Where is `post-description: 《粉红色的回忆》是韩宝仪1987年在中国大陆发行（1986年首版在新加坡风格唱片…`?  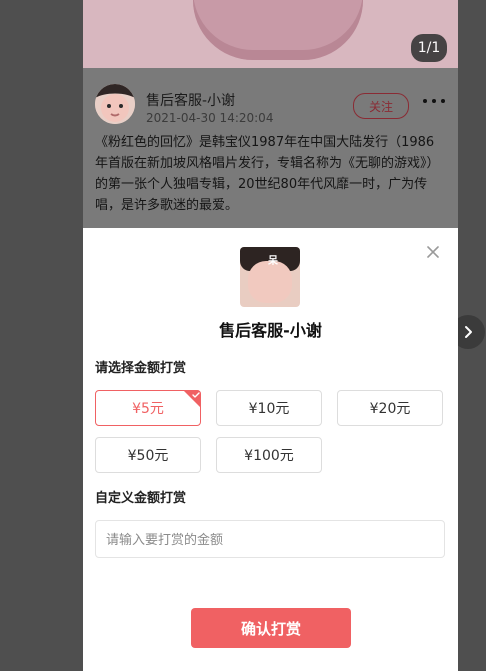
post-description: 《粉红色的回忆》是韩宝仪1987年在中国大陆发行（1986年首版在新加坡风格唱片… is located at coordinates (267, 174).